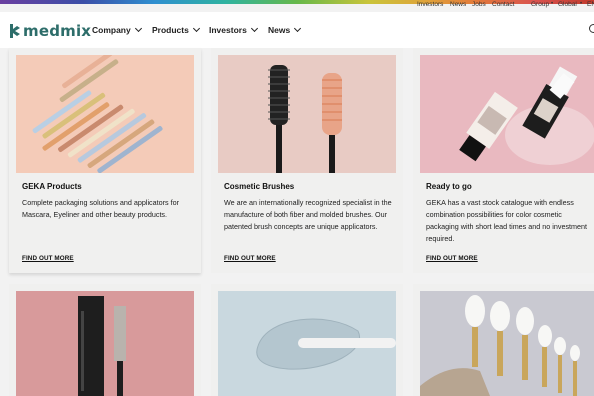 This screenshot has width=594, height=396. What do you see at coordinates (540, 4) in the screenshot?
I see `utility-link-group: Group` at bounding box center [540, 4].